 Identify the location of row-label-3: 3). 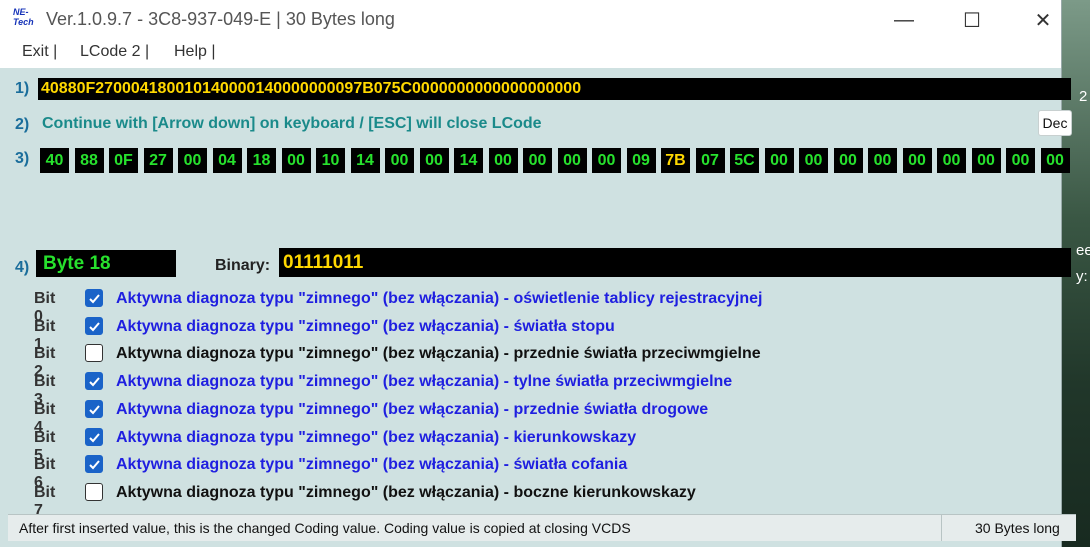
(22, 158).